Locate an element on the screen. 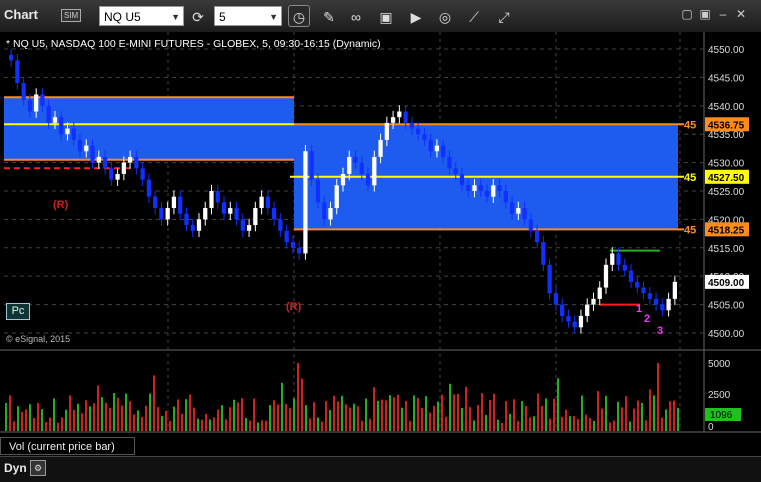 The width and height of the screenshot is (761, 482). price-tick-label: 4550.00 is located at coordinates (726, 50).